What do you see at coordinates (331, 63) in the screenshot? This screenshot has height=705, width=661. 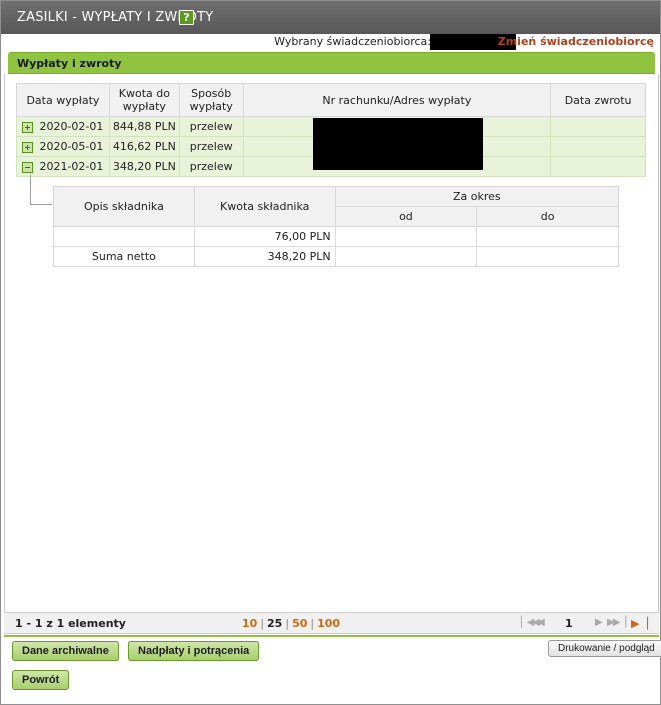 I see `panel-header: Wypłaty i zwroty` at bounding box center [331, 63].